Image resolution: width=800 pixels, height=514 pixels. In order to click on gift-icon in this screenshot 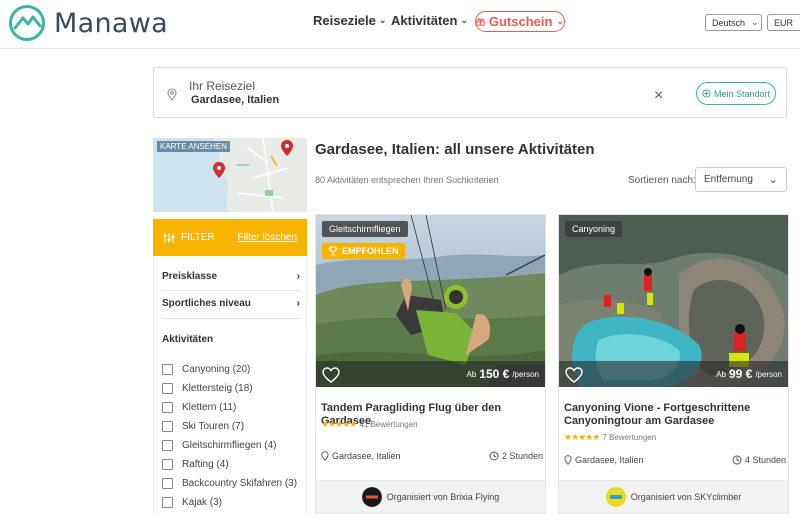, I will do `click(480, 22)`.